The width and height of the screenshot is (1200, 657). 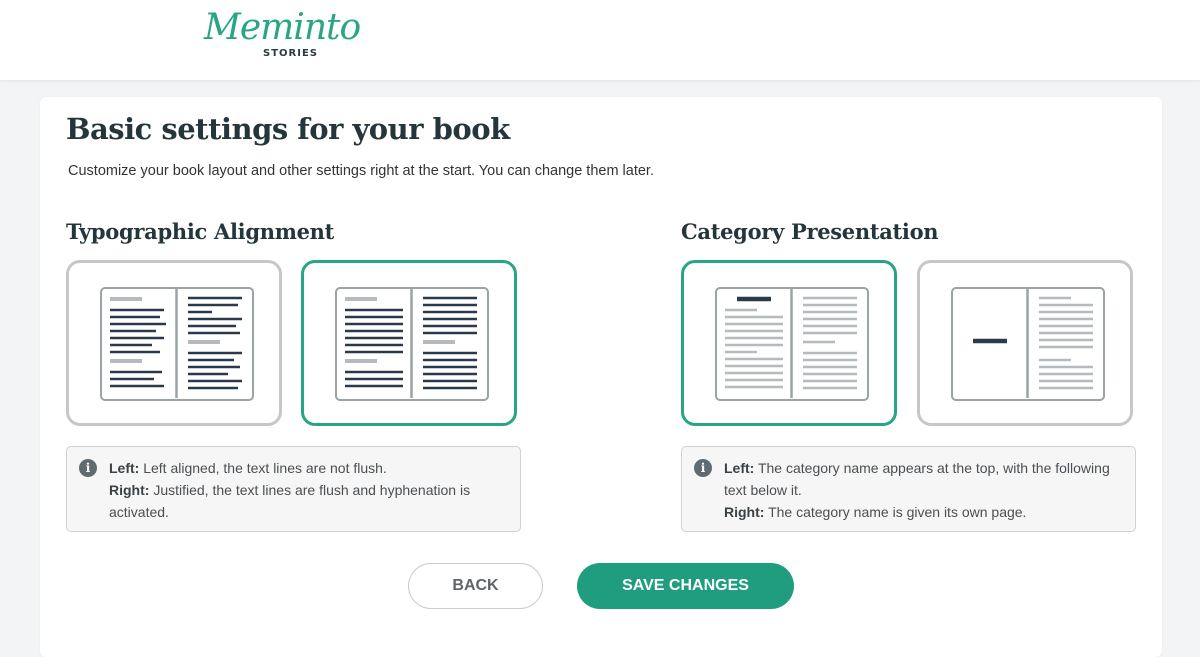 I want to click on justified-layout-icon, so click(x=411, y=343).